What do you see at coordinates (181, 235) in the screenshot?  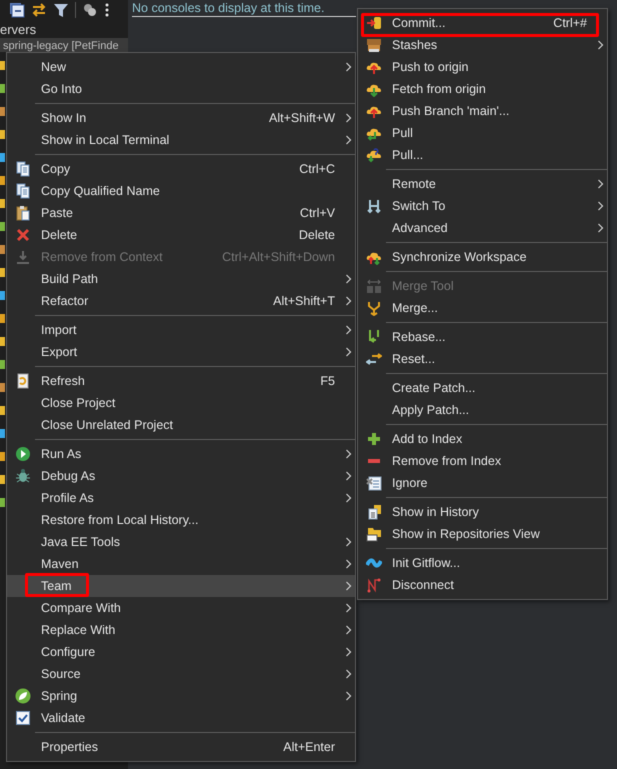 I see `menu-item: Delete Delete` at bounding box center [181, 235].